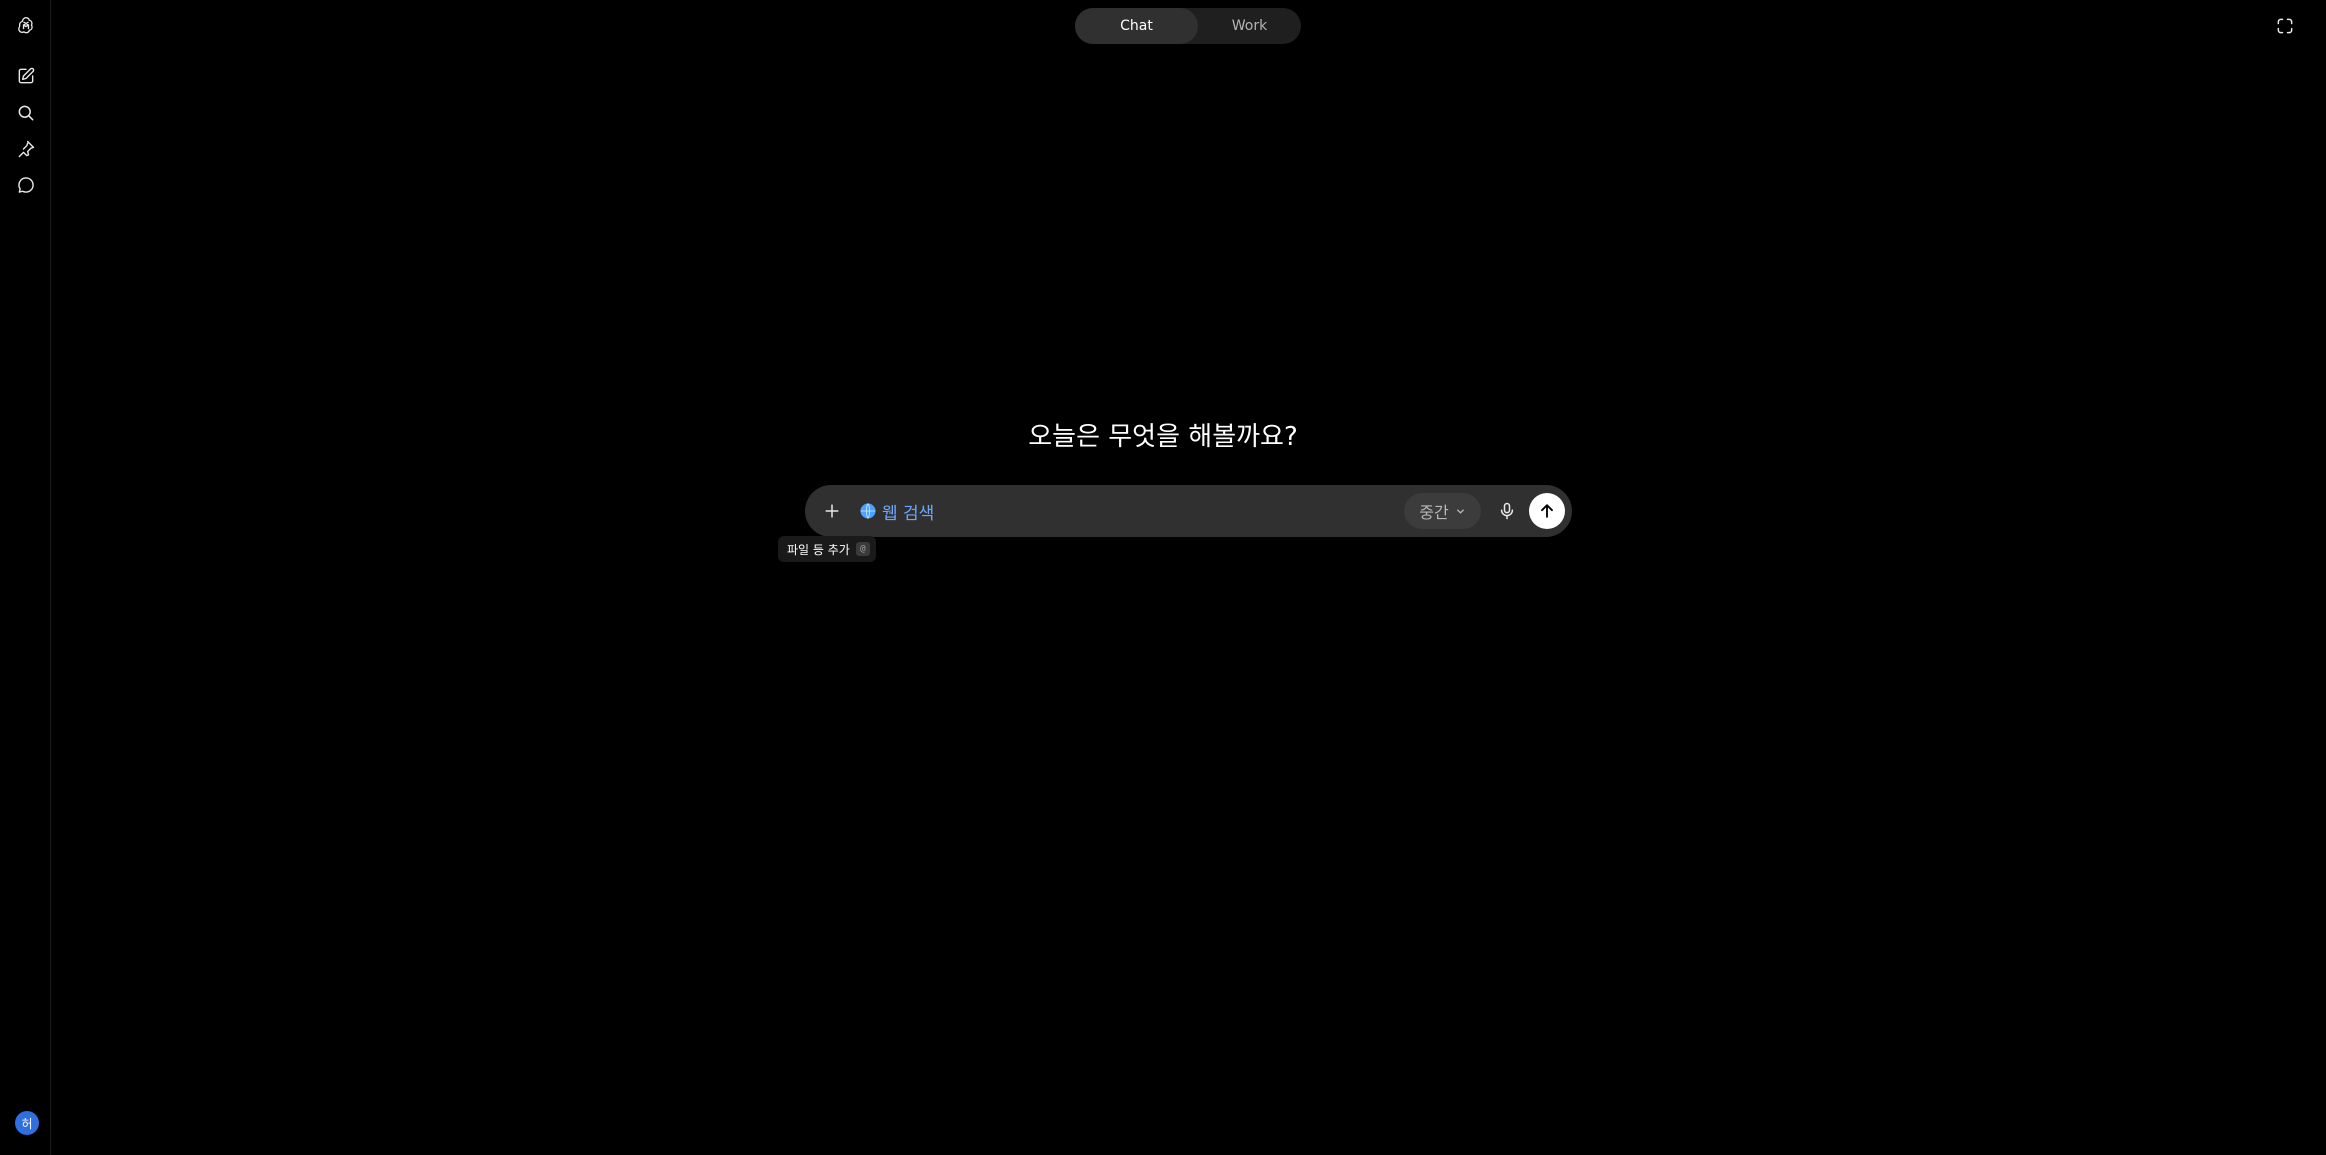  I want to click on tab-chat: Chat, so click(1136, 26).